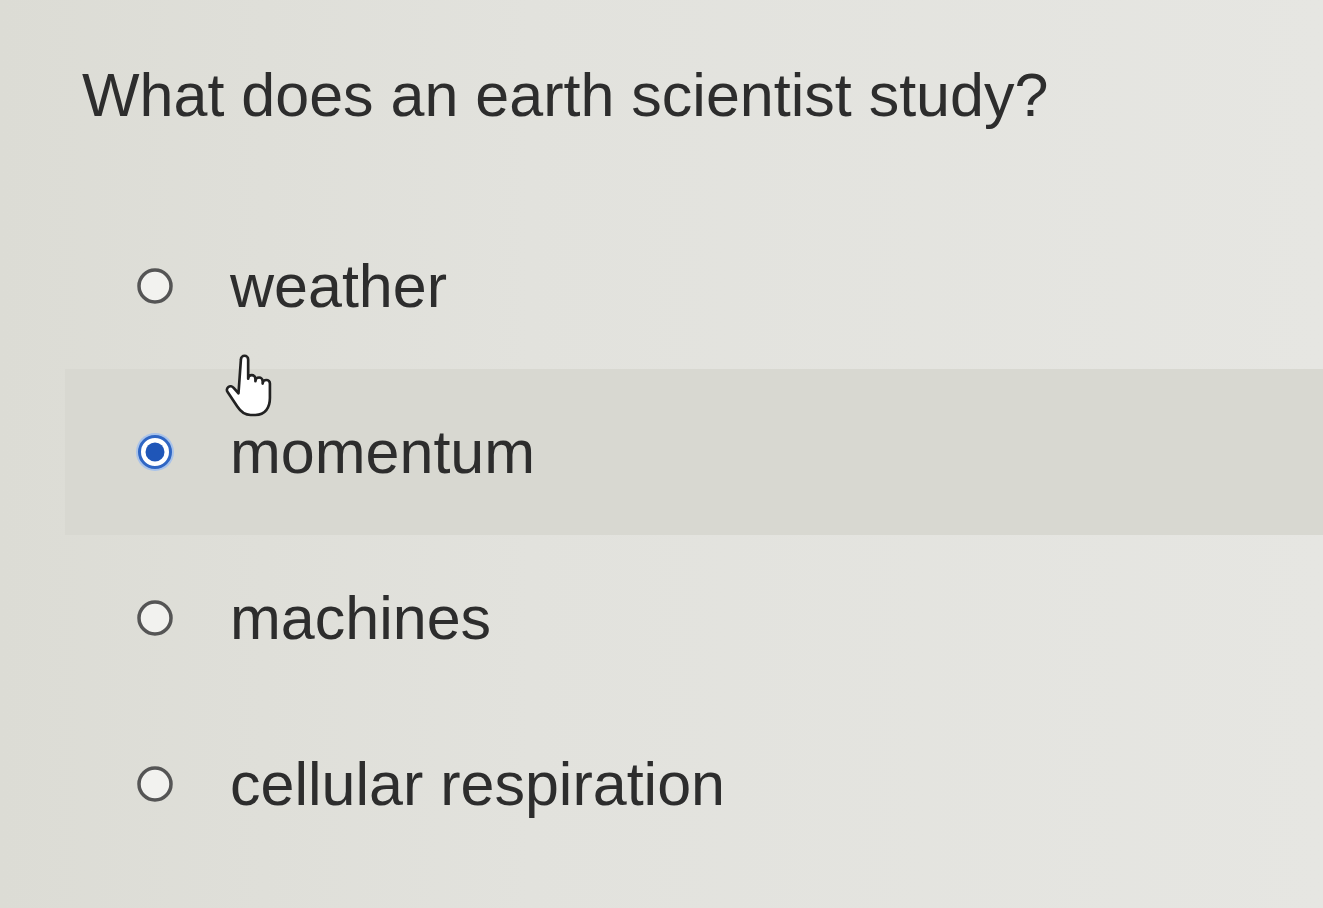 The height and width of the screenshot is (908, 1323). What do you see at coordinates (383, 452) in the screenshot?
I see `option-label: momentum` at bounding box center [383, 452].